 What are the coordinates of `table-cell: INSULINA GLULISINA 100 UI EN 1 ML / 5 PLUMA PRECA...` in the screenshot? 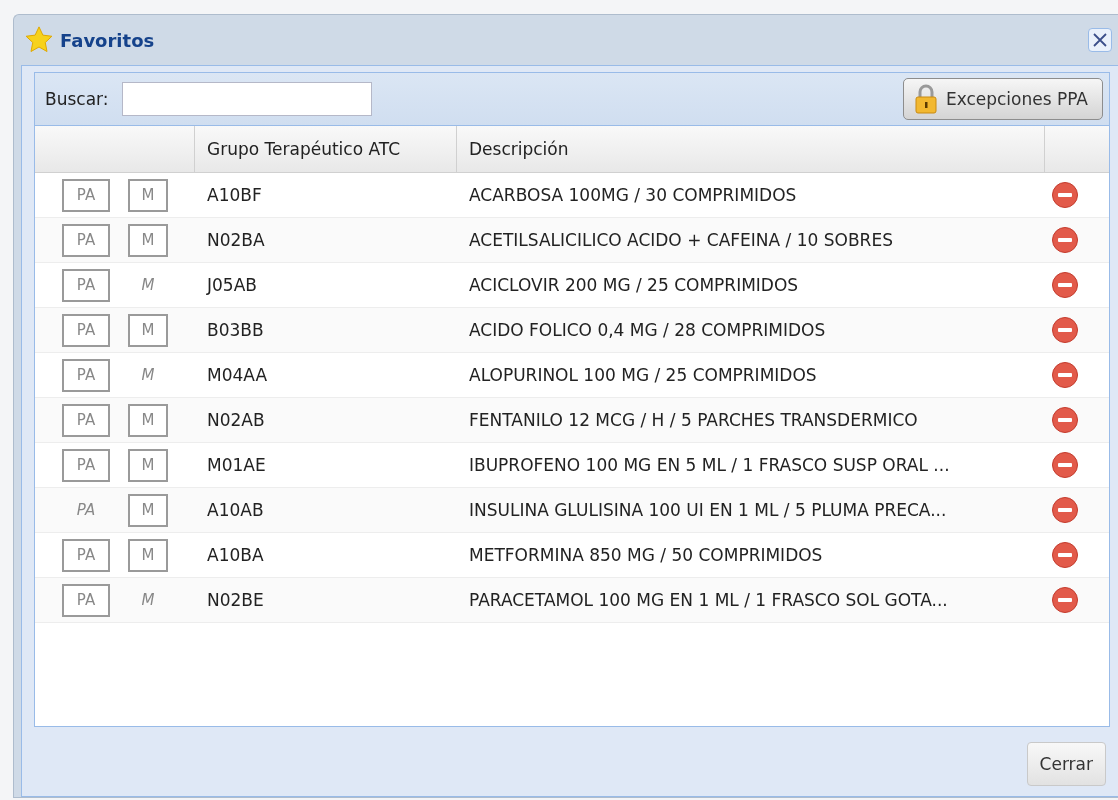 It's located at (708, 510).